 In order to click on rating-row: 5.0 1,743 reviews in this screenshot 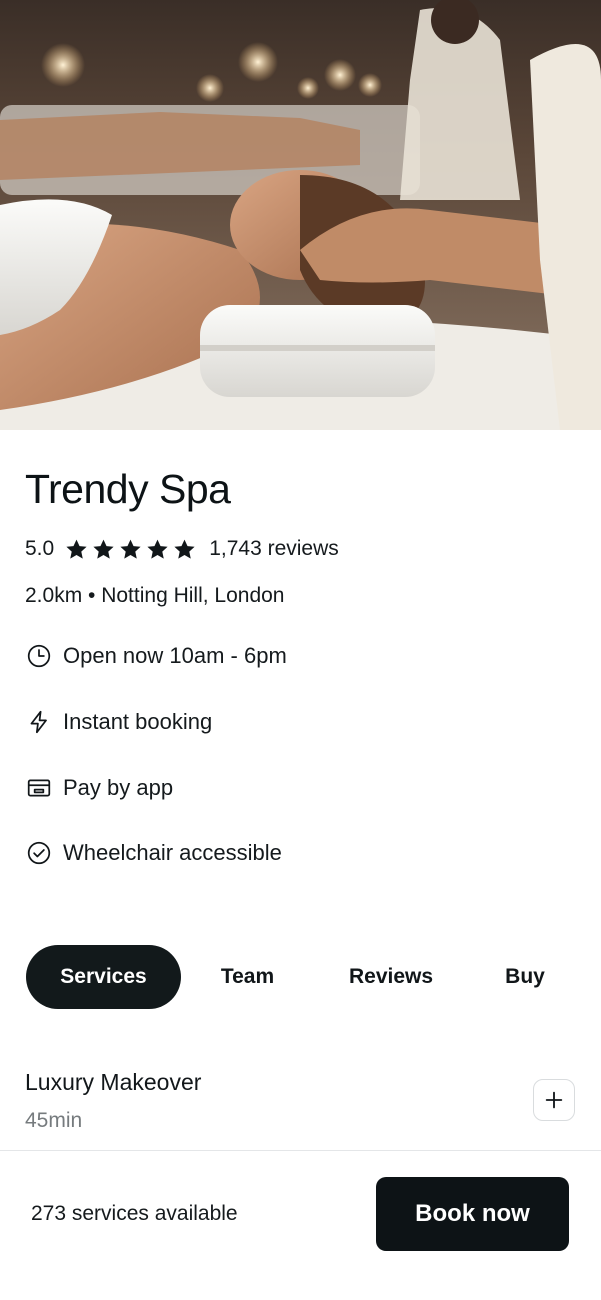, I will do `click(182, 549)`.